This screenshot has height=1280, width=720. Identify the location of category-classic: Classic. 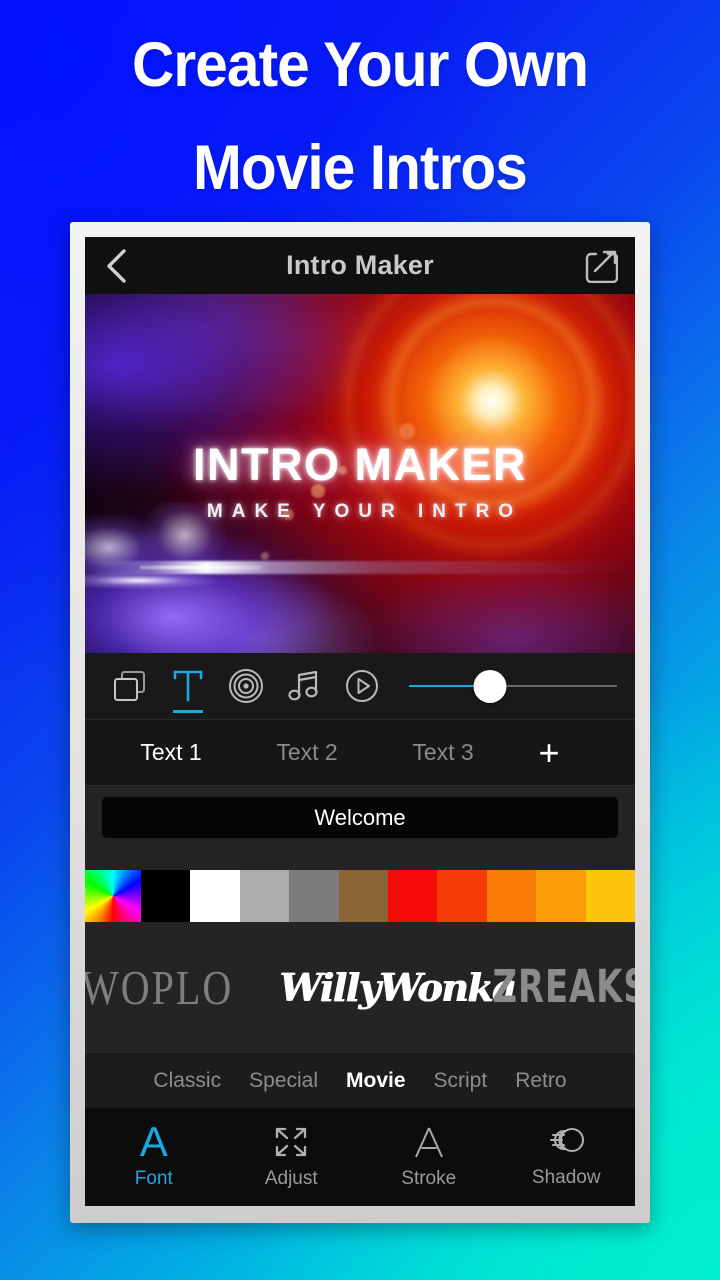
(187, 1081).